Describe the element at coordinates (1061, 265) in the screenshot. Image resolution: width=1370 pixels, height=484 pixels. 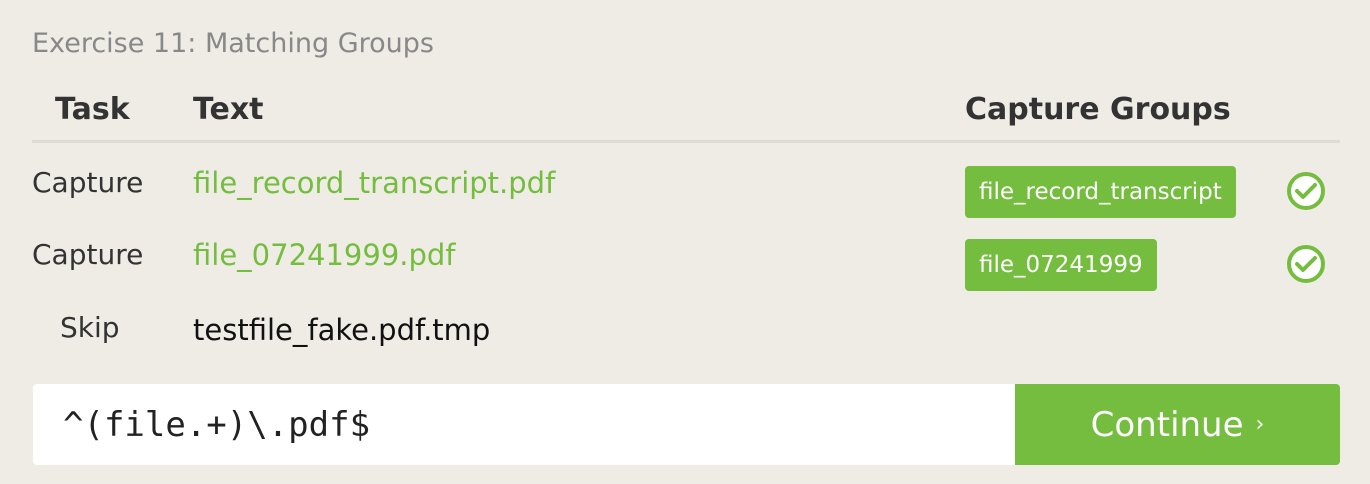
I see `row-2-capture-group: file_07241999` at that location.